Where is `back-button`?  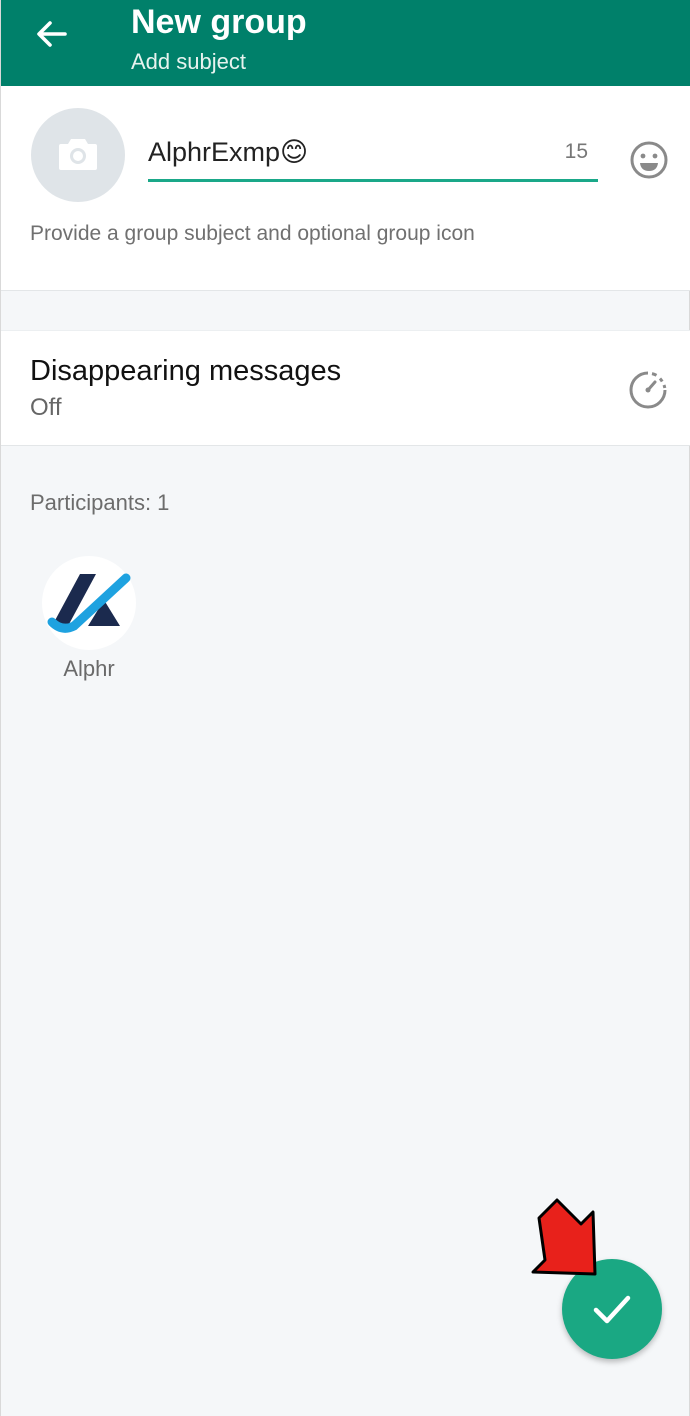 back-button is located at coordinates (51, 34).